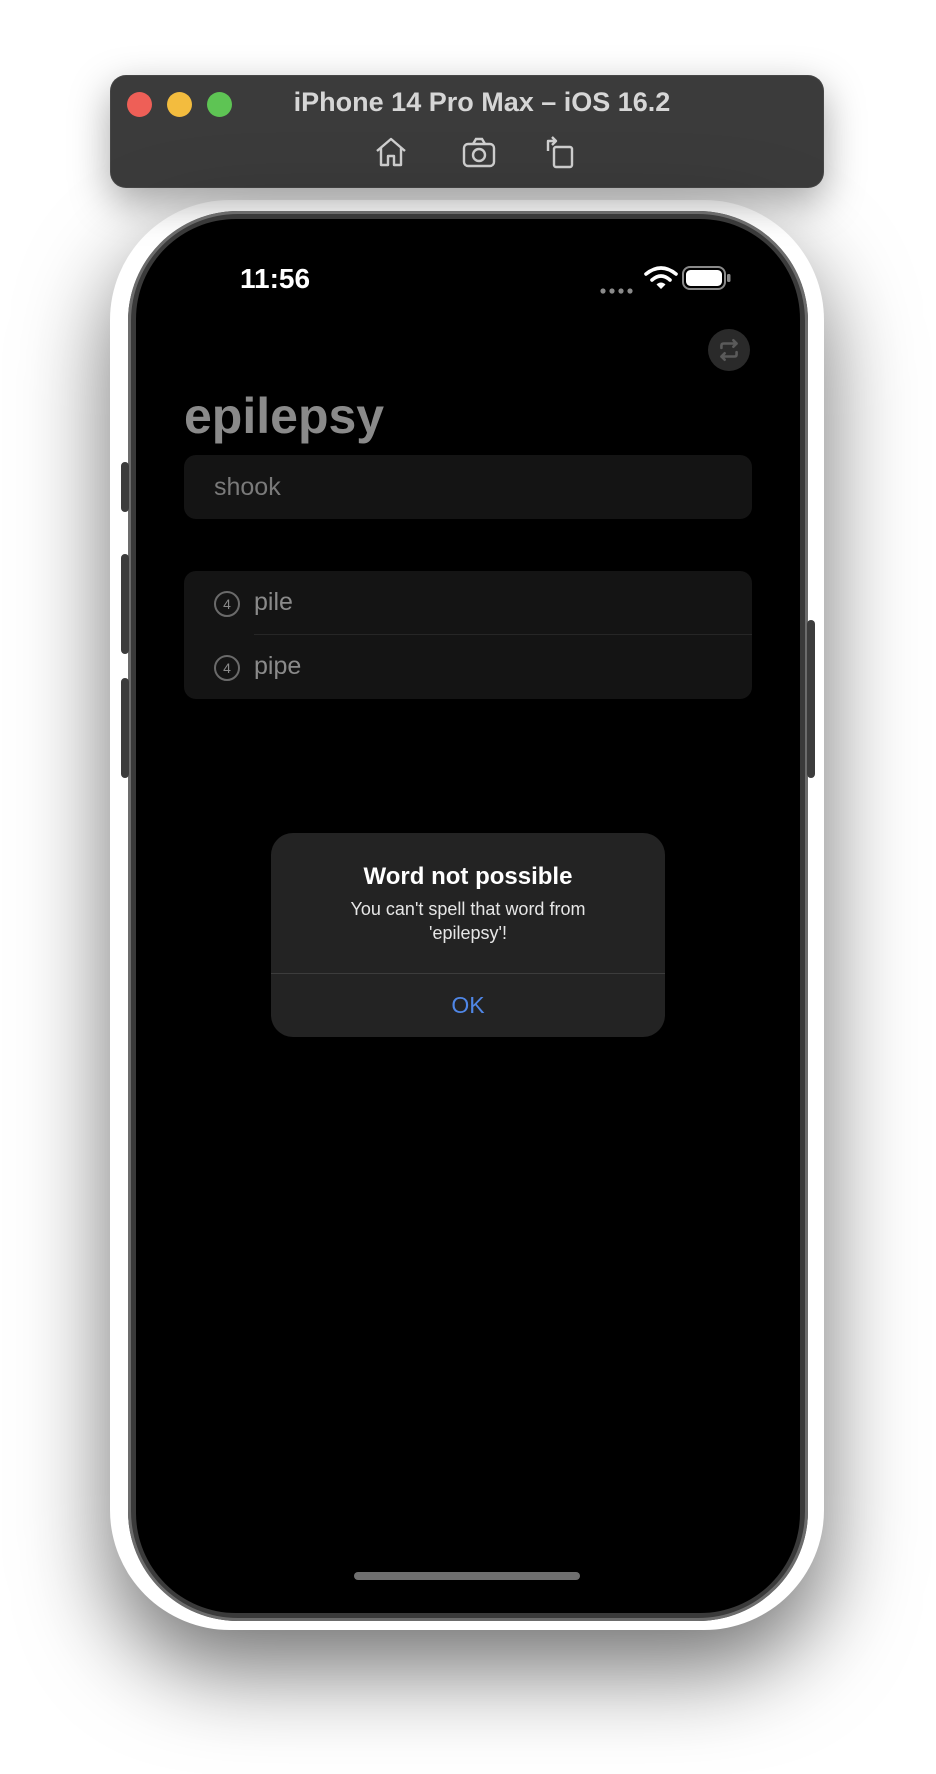 The height and width of the screenshot is (1774, 936). What do you see at coordinates (125, 728) in the screenshot?
I see `volume-down-button` at bounding box center [125, 728].